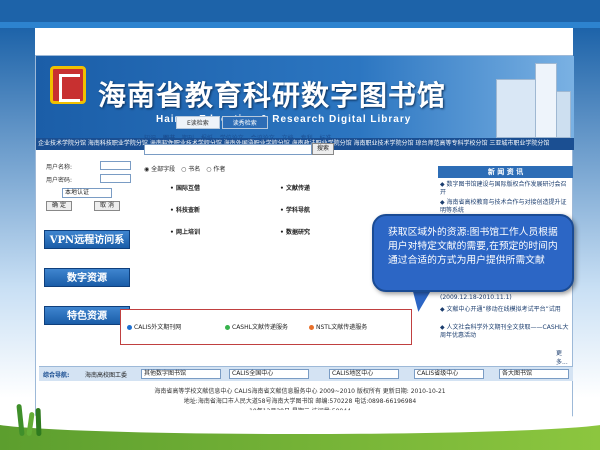 The width and height of the screenshot is (600, 450). Describe the element at coordinates (207, 138) in the screenshot. I see `subtab-newspapers: 报纸` at that location.